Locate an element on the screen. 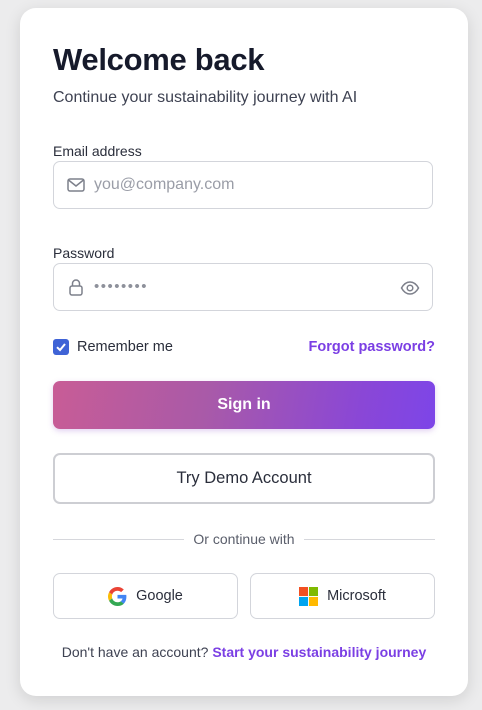 Image resolution: width=482 pixels, height=710 pixels. email-field-wrapper is located at coordinates (243, 185).